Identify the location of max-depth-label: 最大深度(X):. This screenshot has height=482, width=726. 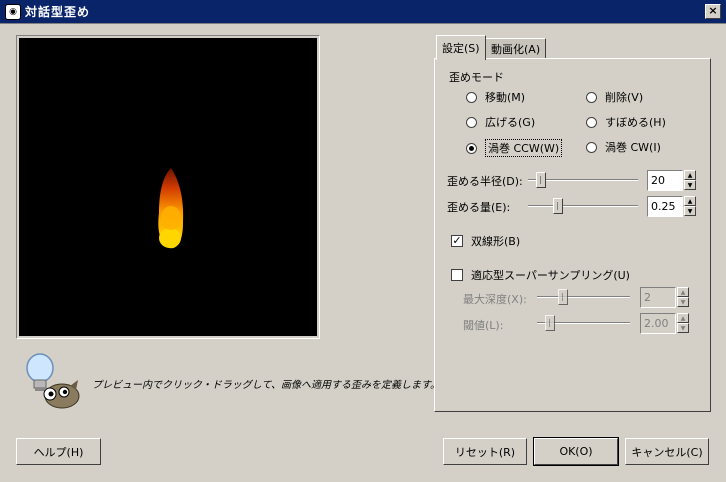
(495, 299).